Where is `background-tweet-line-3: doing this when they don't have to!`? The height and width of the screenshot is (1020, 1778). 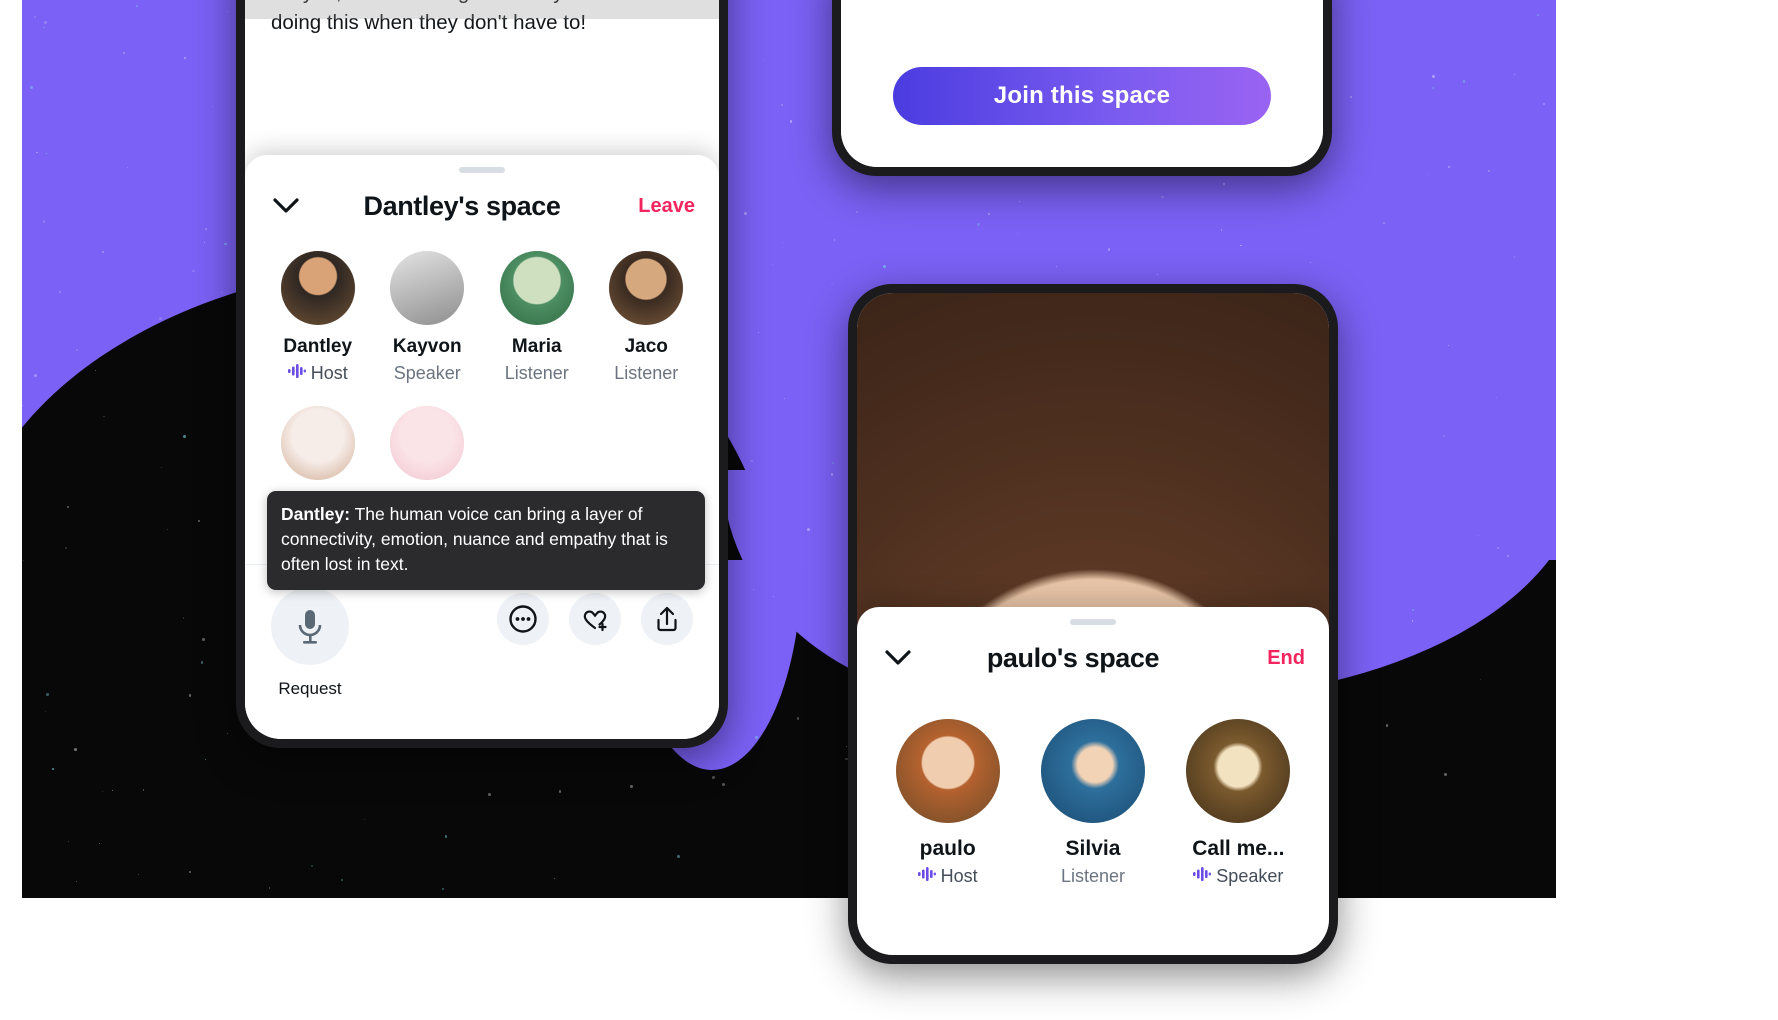
background-tweet-line-3: doing this when they don't have to! is located at coordinates (429, 22).